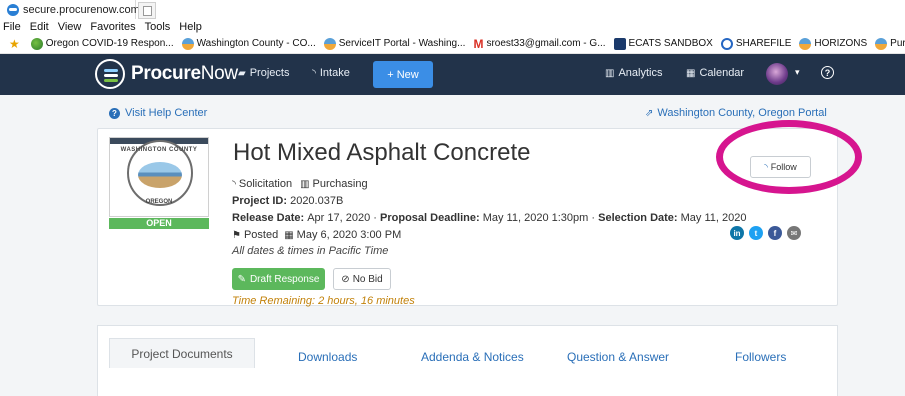 The image size is (905, 396). I want to click on favorites-star: ★, so click(16, 44).